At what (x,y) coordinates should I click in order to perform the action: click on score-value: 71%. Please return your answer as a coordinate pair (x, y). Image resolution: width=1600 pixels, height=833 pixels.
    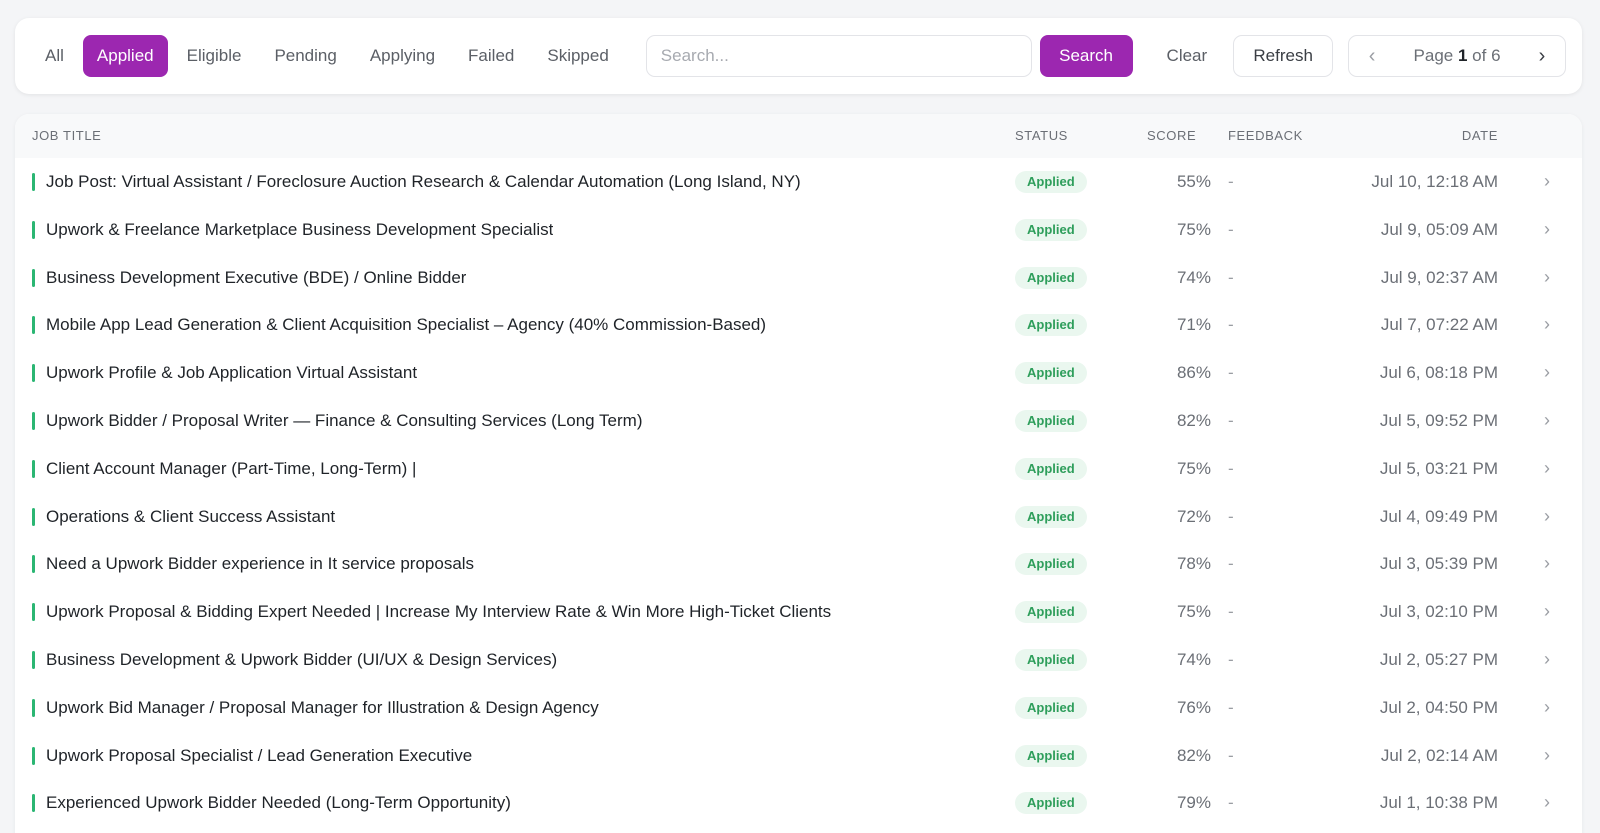
    Looking at the image, I should click on (1193, 325).